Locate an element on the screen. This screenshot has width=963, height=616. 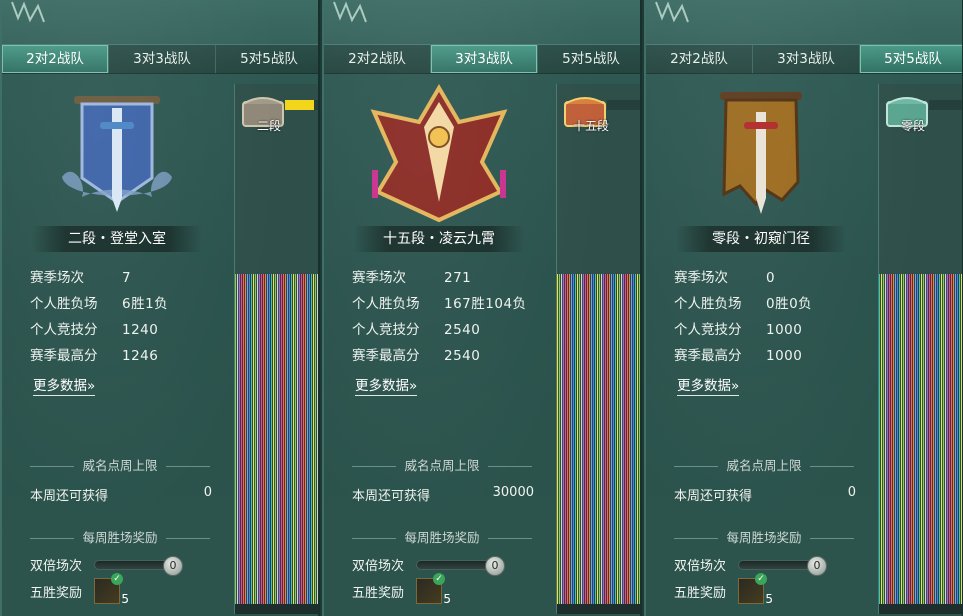
rank-side-header: 十五段 is located at coordinates (598, 179).